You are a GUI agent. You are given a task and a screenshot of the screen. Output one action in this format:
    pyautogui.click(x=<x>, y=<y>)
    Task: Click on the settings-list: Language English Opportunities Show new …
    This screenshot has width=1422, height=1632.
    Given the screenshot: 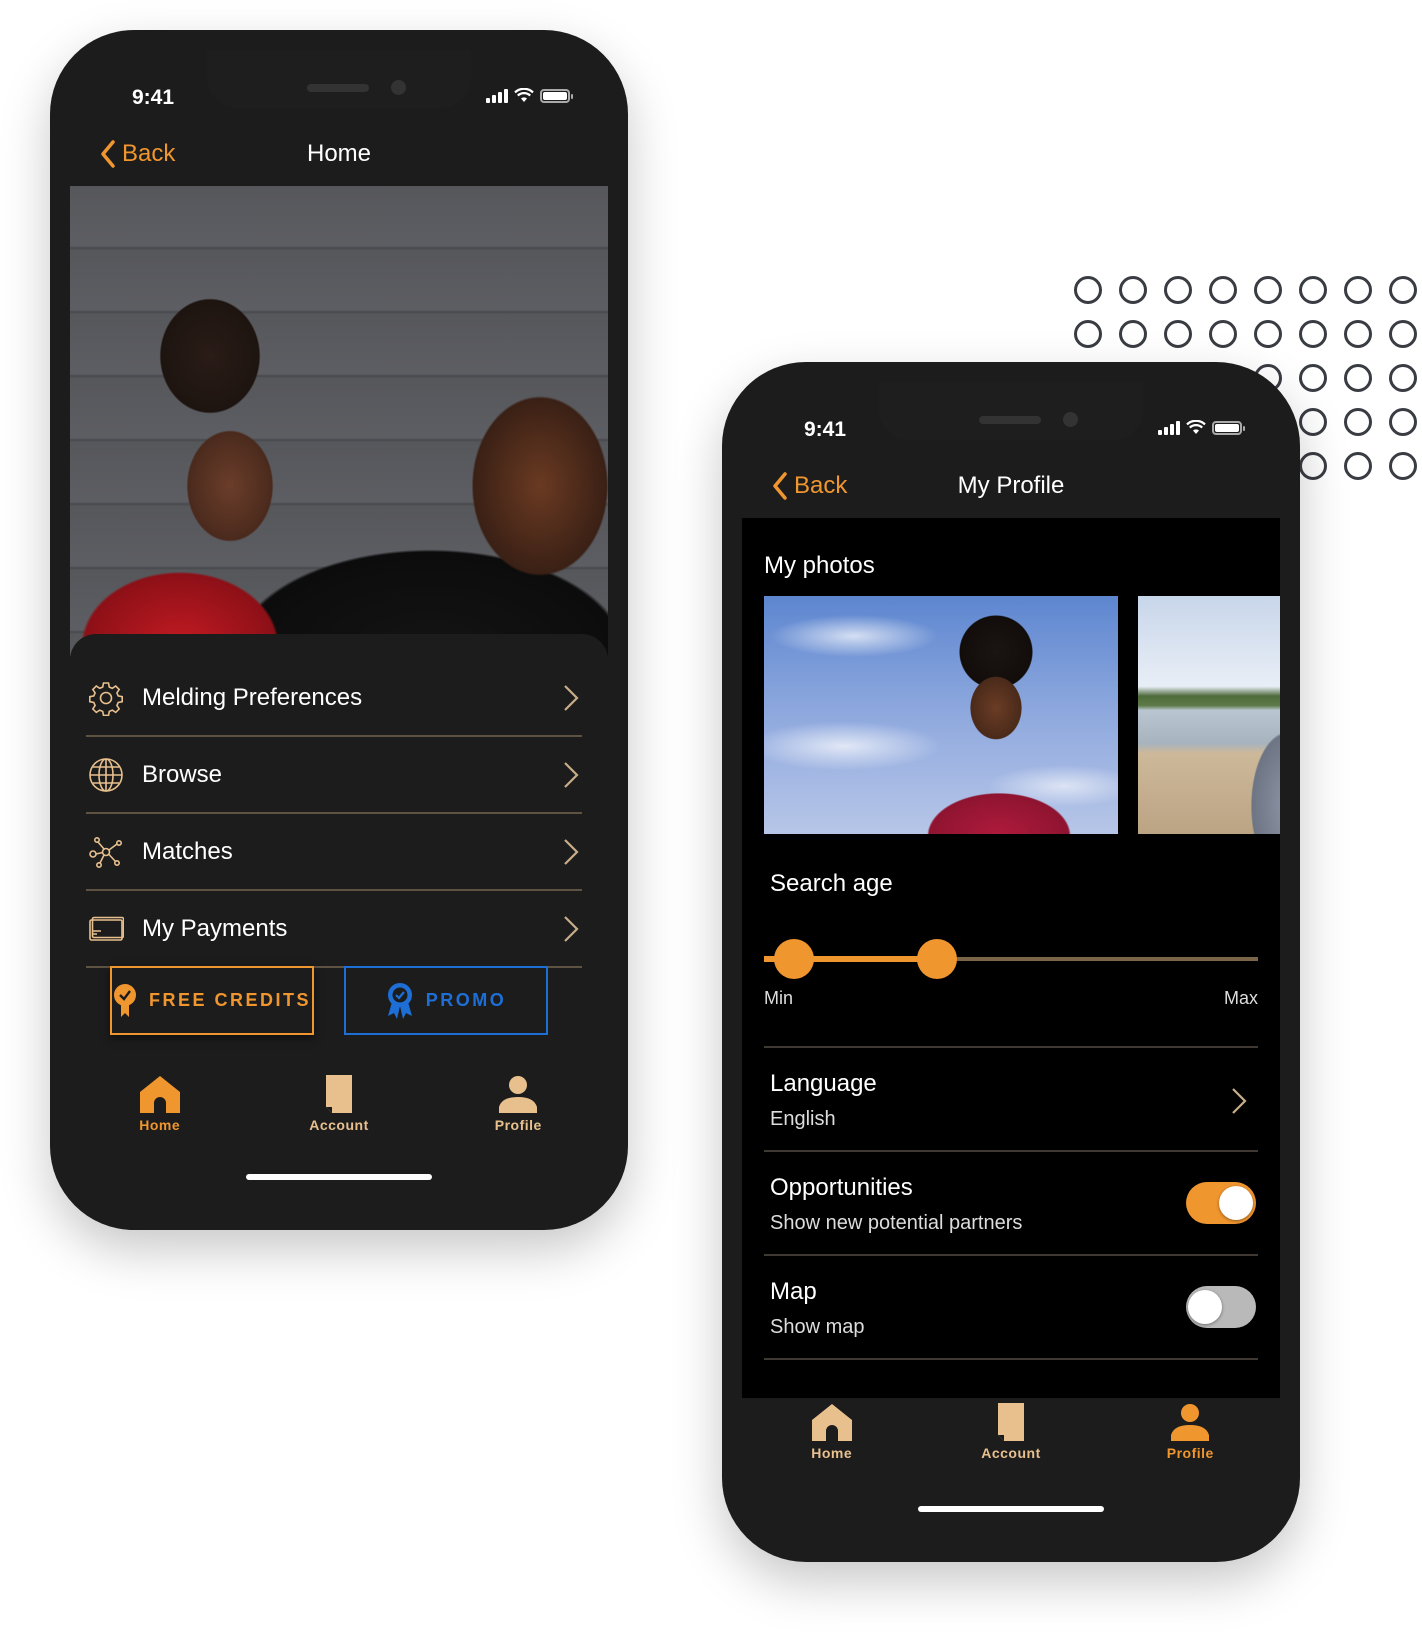 What is the action you would take?
    pyautogui.click(x=1011, y=1203)
    